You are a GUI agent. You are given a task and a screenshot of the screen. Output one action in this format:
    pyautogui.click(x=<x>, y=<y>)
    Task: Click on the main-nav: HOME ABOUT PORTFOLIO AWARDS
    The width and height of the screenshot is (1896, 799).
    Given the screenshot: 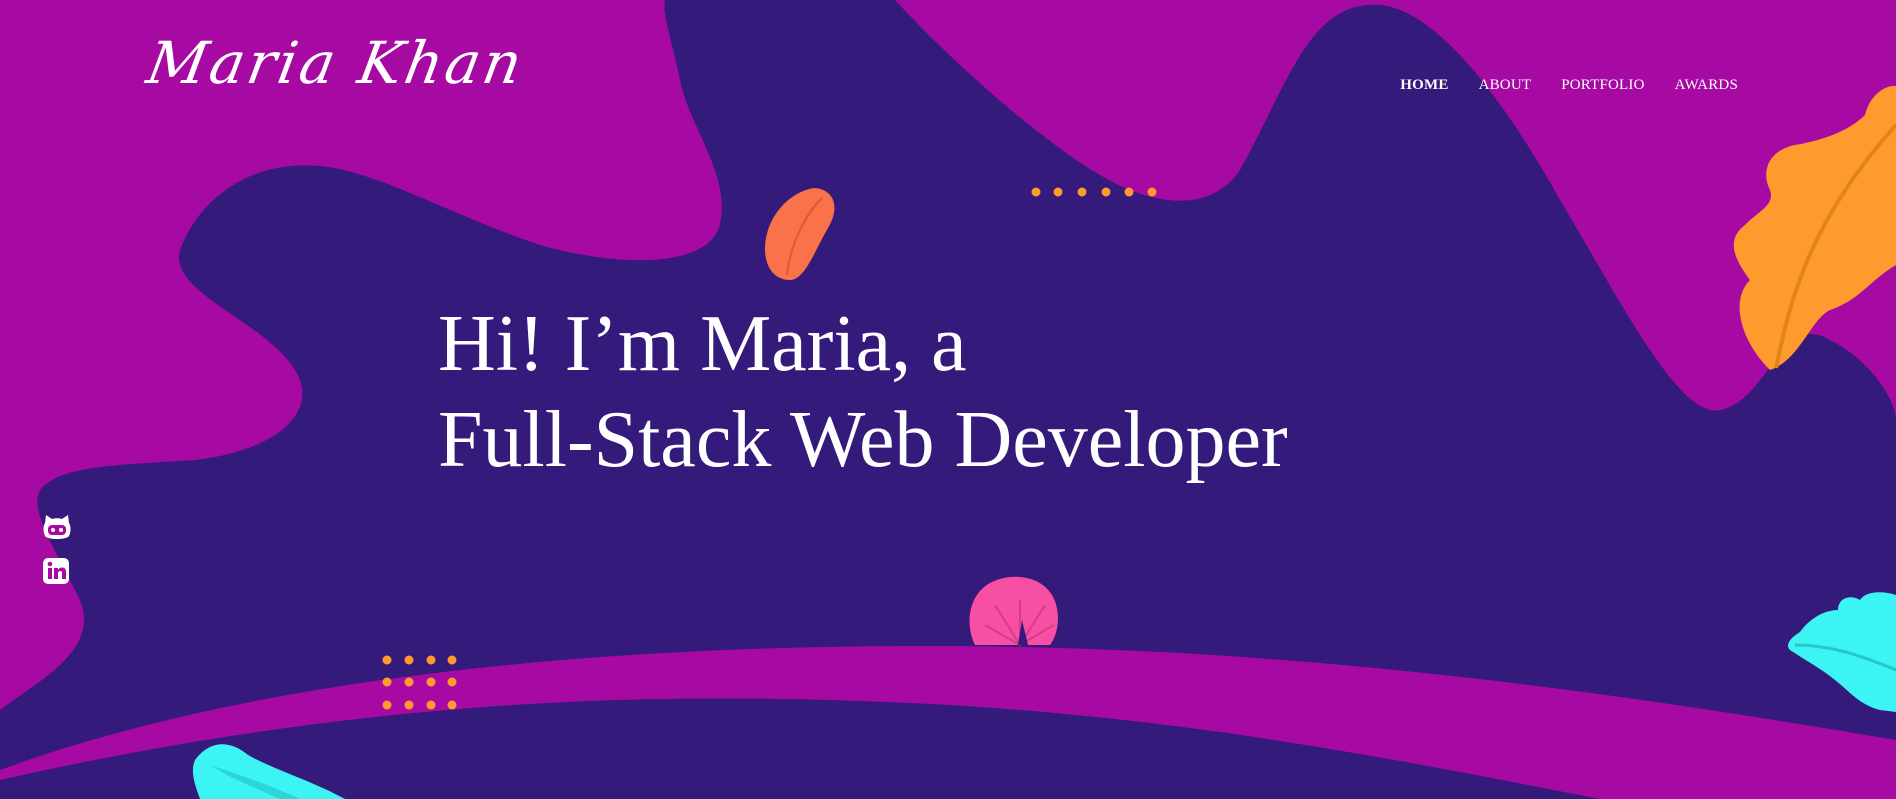 What is the action you would take?
    pyautogui.click(x=1569, y=85)
    